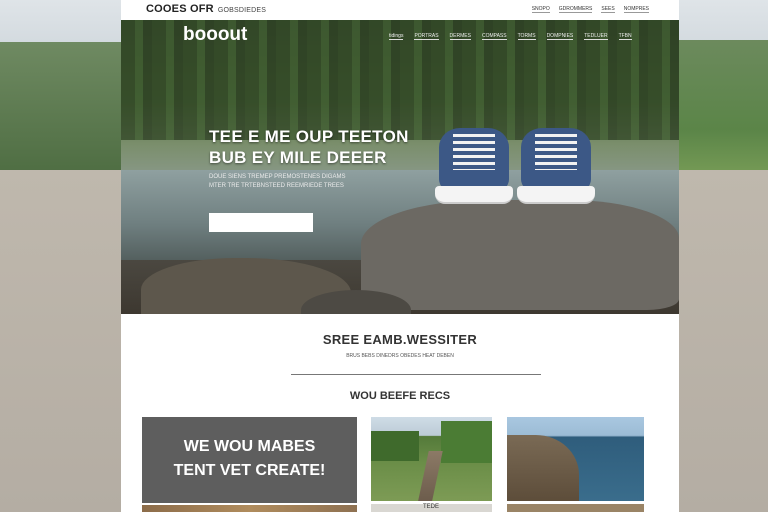 This screenshot has width=768, height=512. Describe the element at coordinates (416, 374) in the screenshot. I see `divider` at that location.